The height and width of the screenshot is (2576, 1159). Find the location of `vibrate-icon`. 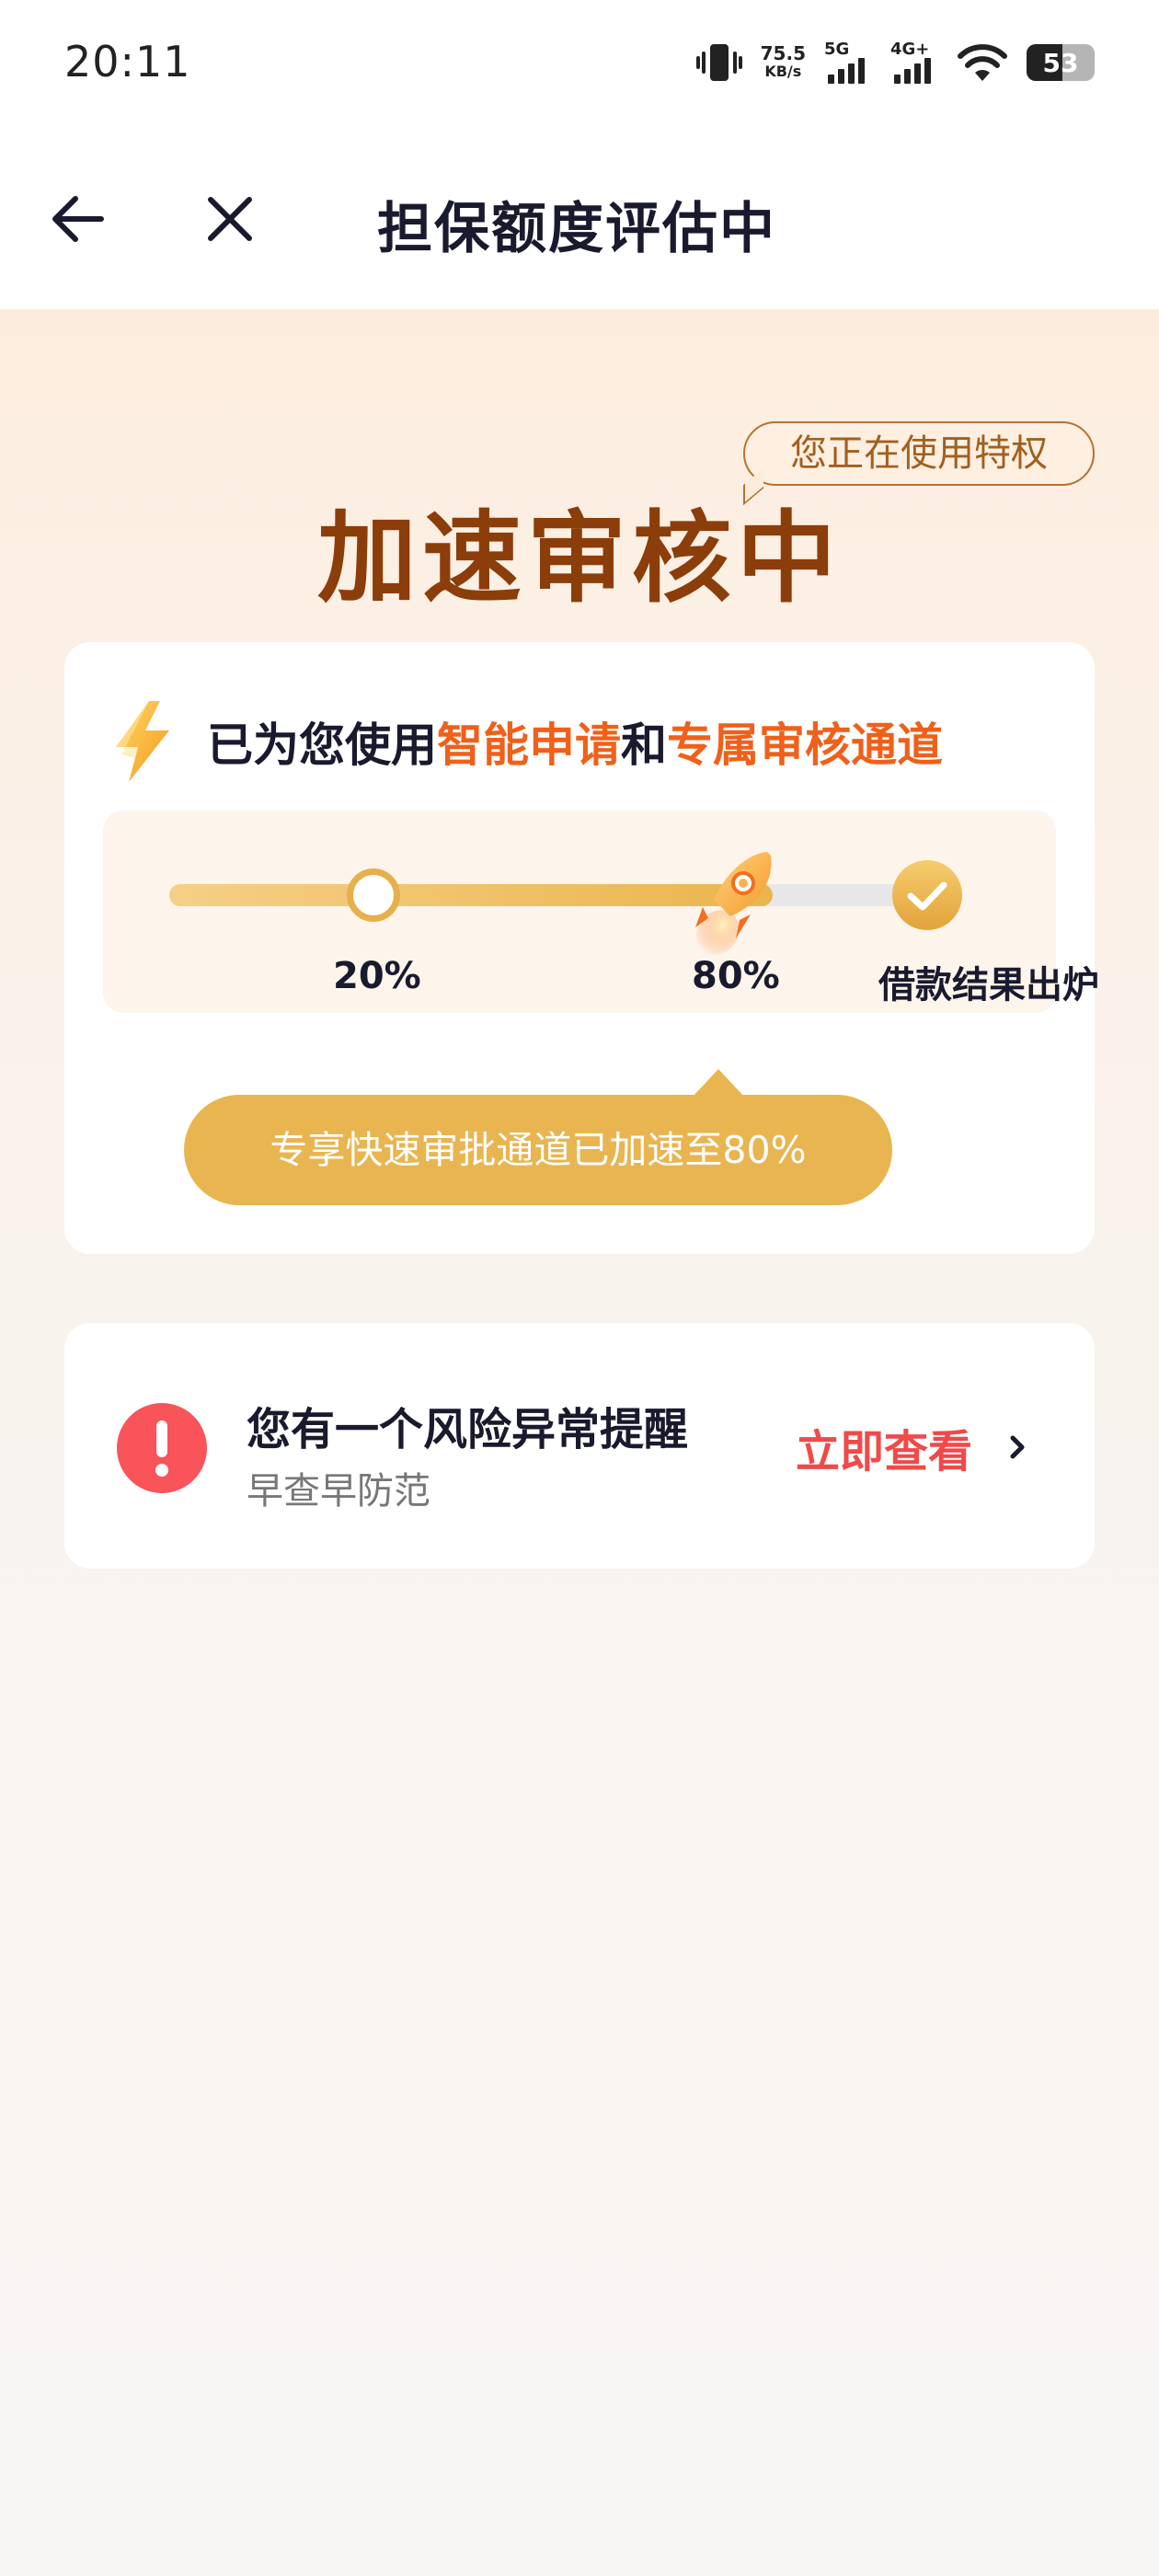

vibrate-icon is located at coordinates (718, 62).